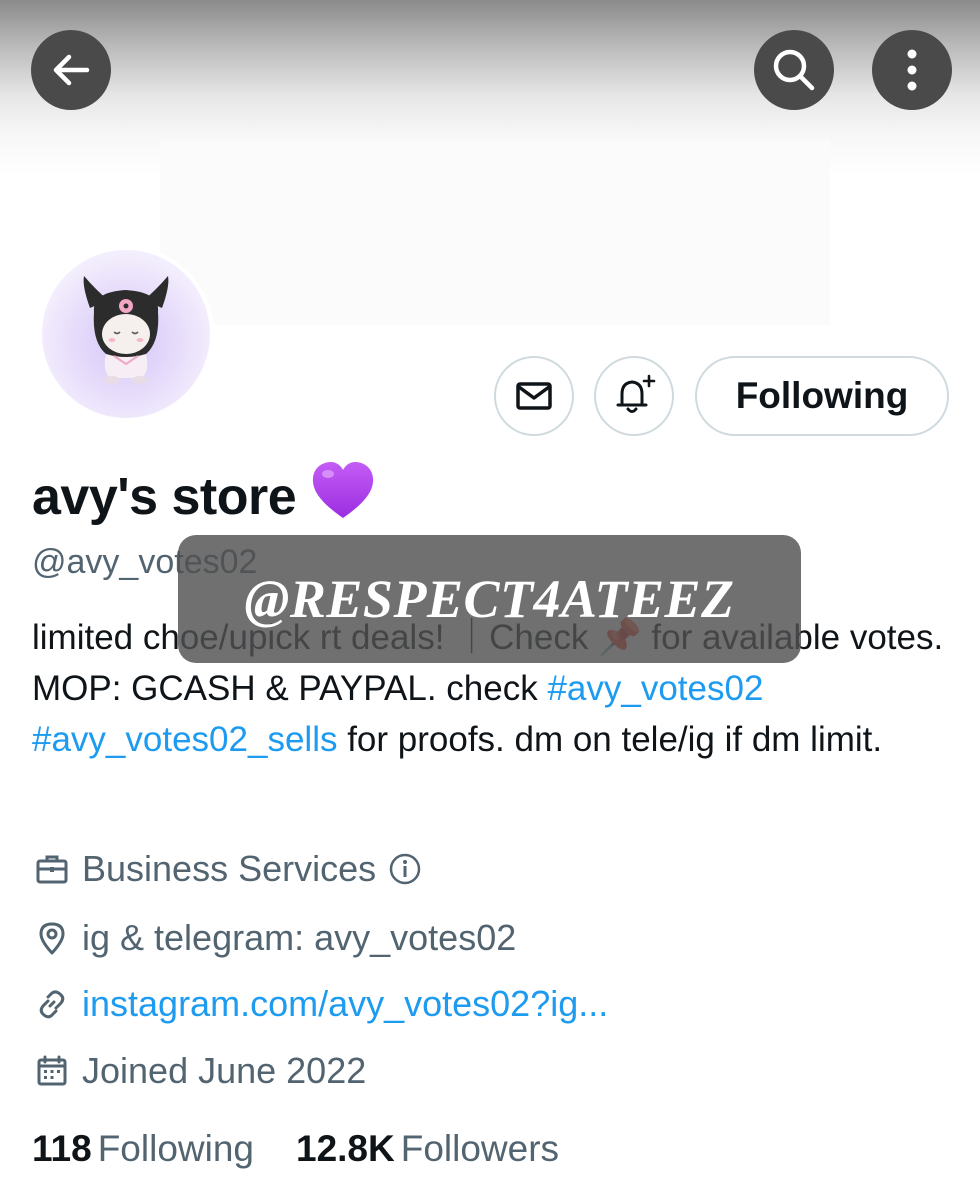  I want to click on joined-text: Joined June 2022, so click(224, 1070).